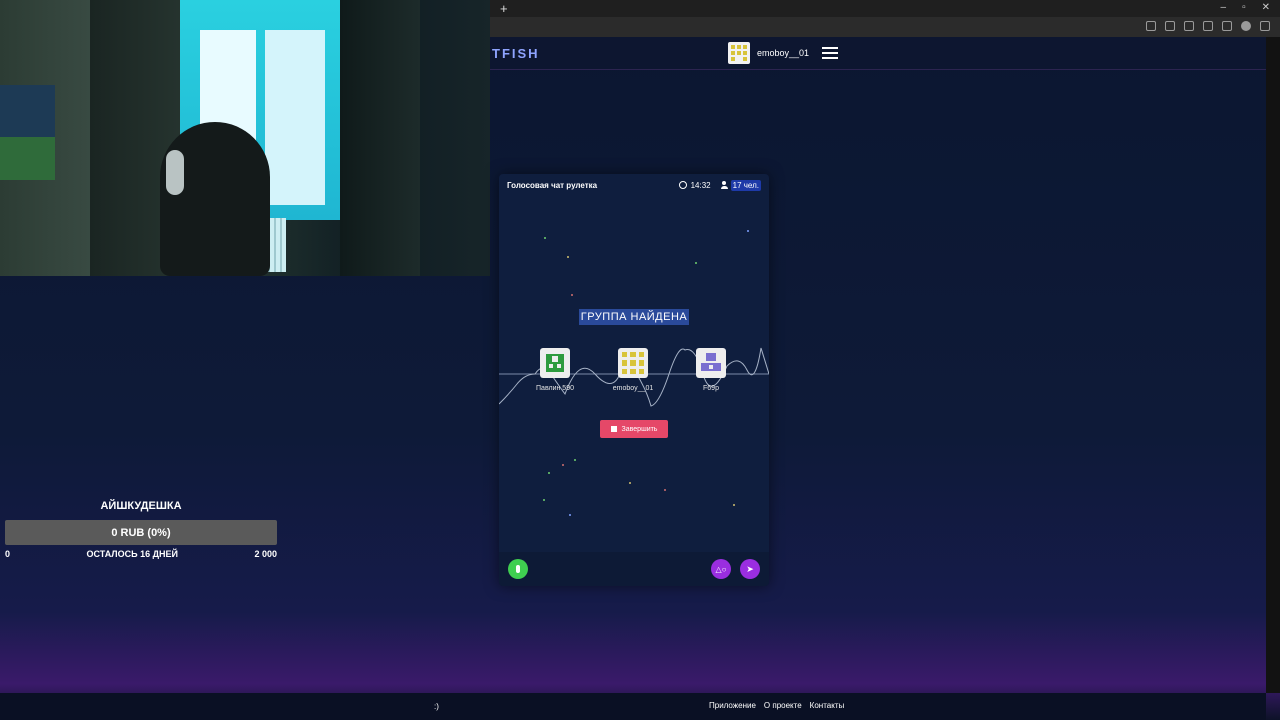  Describe the element at coordinates (634, 569) in the screenshot. I see `card-footer: △○ ➤` at that location.